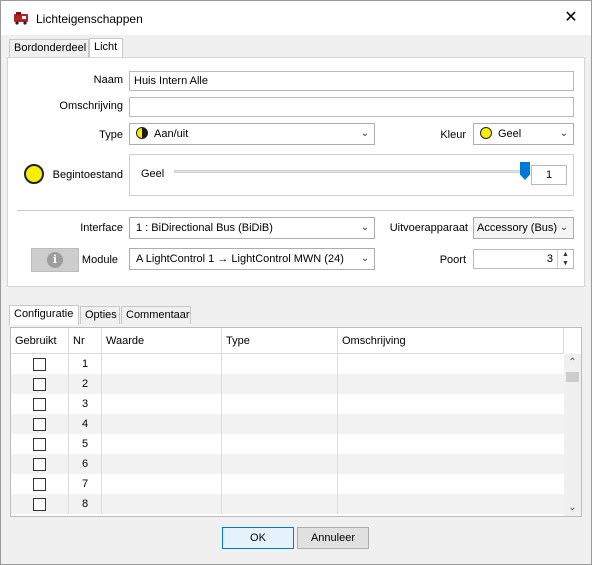  I want to click on table-row: 4, so click(287, 424).